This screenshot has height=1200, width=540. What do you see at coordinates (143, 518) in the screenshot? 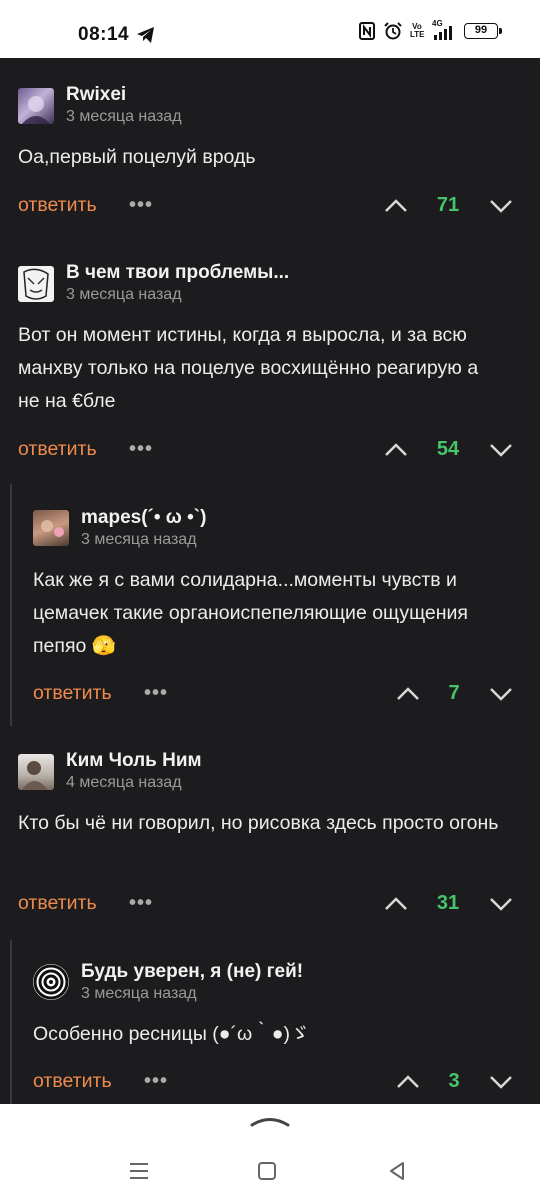
I see `username: mapes(´• ω •`)` at bounding box center [143, 518].